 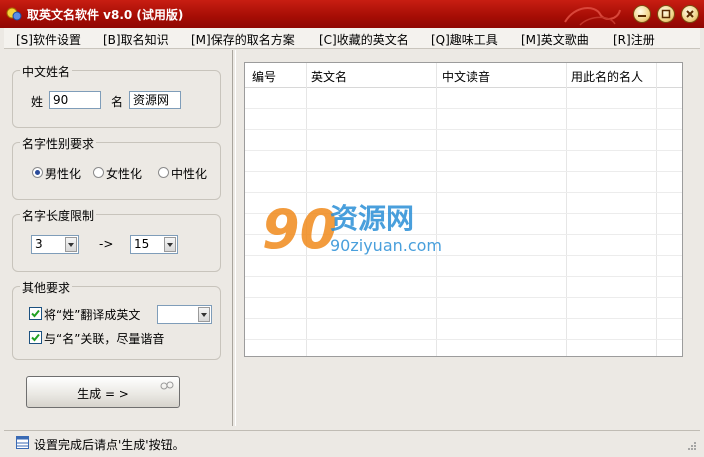 I want to click on menu-naming-knowledge: [B]取名知识, so click(x=136, y=39).